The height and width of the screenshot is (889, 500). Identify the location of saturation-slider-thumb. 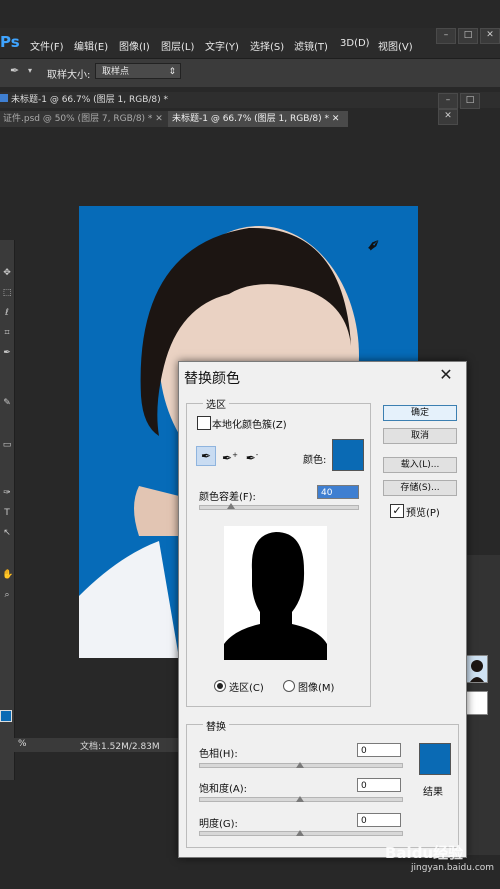
(300, 799).